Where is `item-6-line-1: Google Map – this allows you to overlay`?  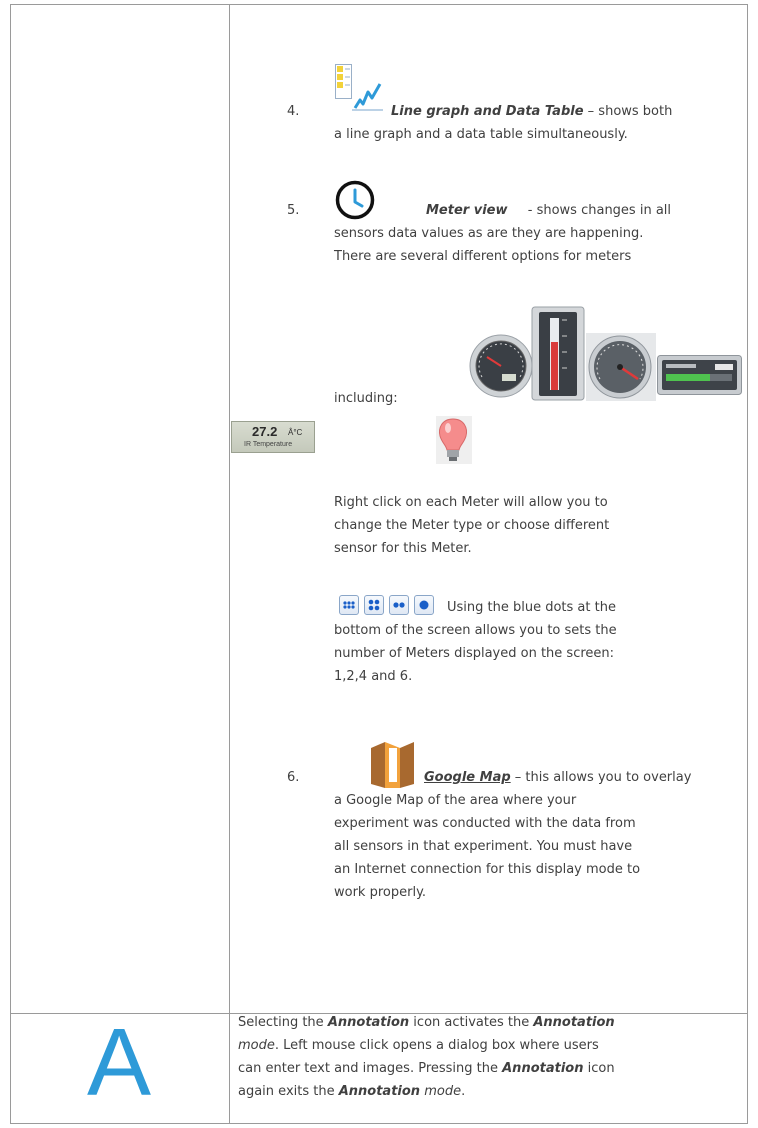 item-6-line-1: Google Map – this allows you to overlay is located at coordinates (584, 777).